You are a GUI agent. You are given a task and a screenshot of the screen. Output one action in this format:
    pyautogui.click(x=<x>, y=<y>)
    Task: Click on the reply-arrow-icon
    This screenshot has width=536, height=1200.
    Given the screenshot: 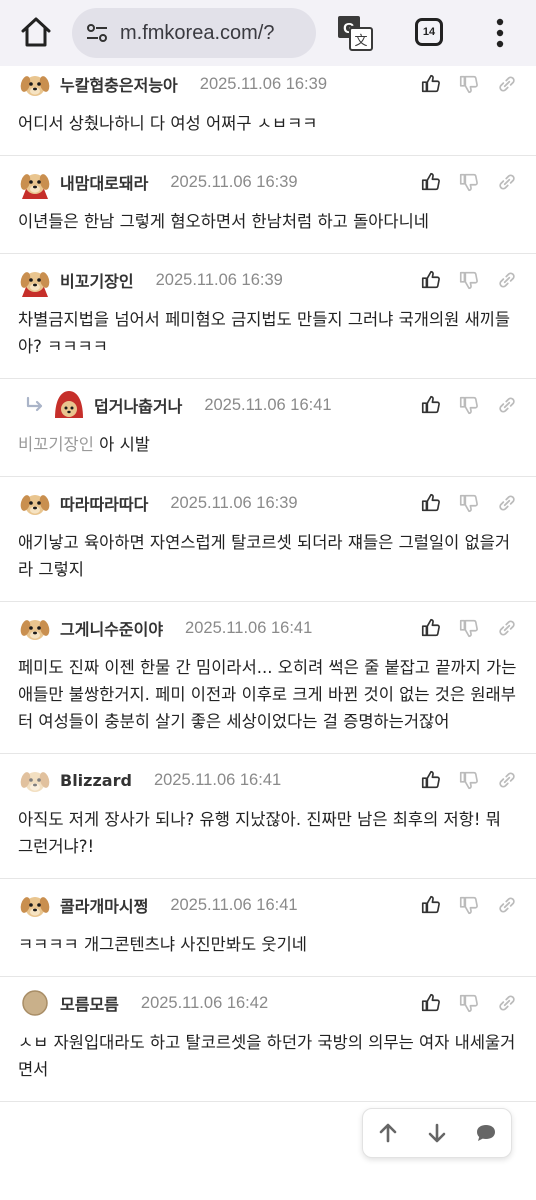 What is the action you would take?
    pyautogui.click(x=34, y=404)
    